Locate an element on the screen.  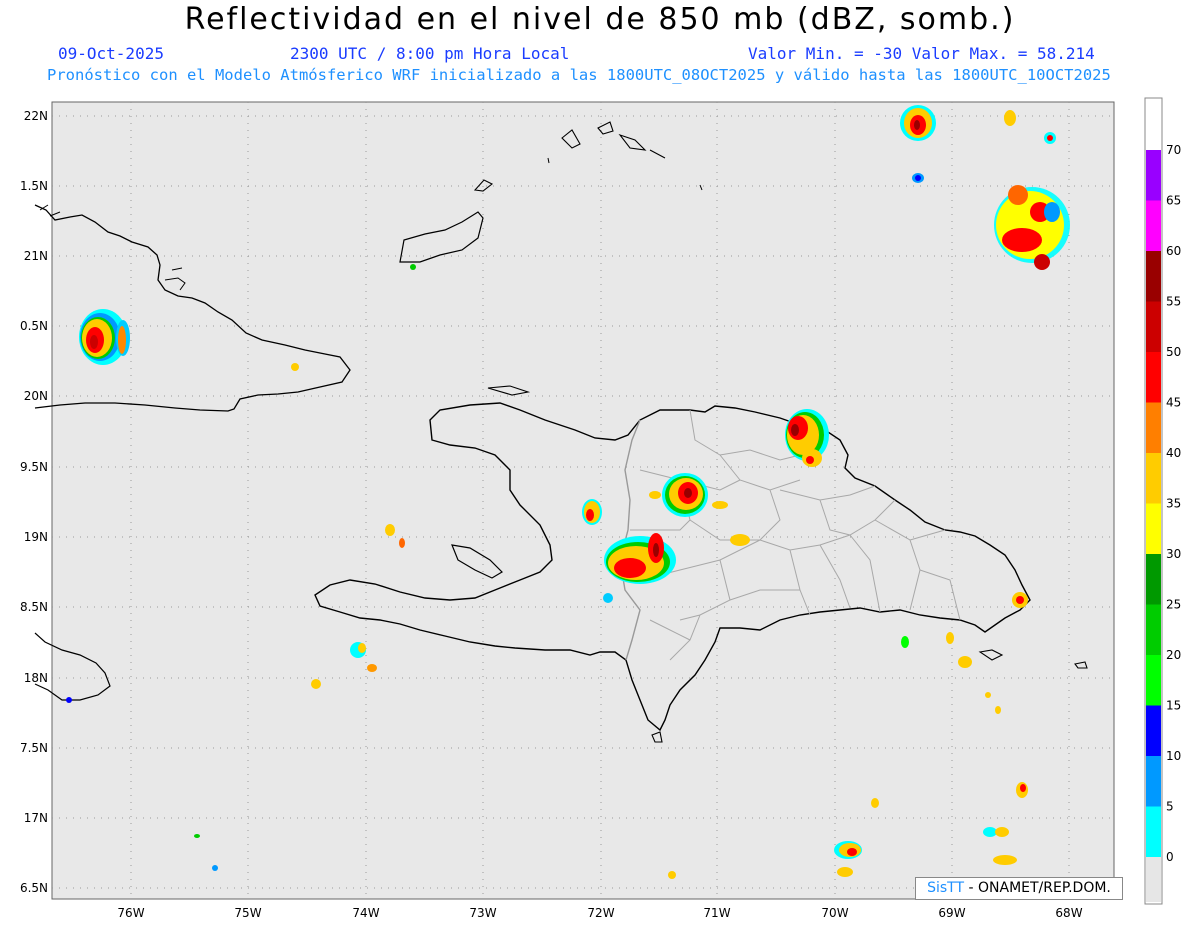
latitude-label: 1.5N is located at coordinates (34, 186).